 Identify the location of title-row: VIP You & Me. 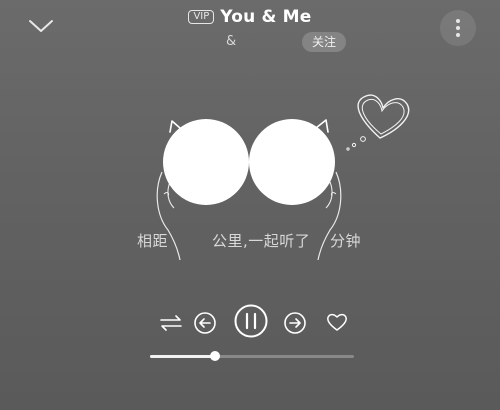
(249, 17).